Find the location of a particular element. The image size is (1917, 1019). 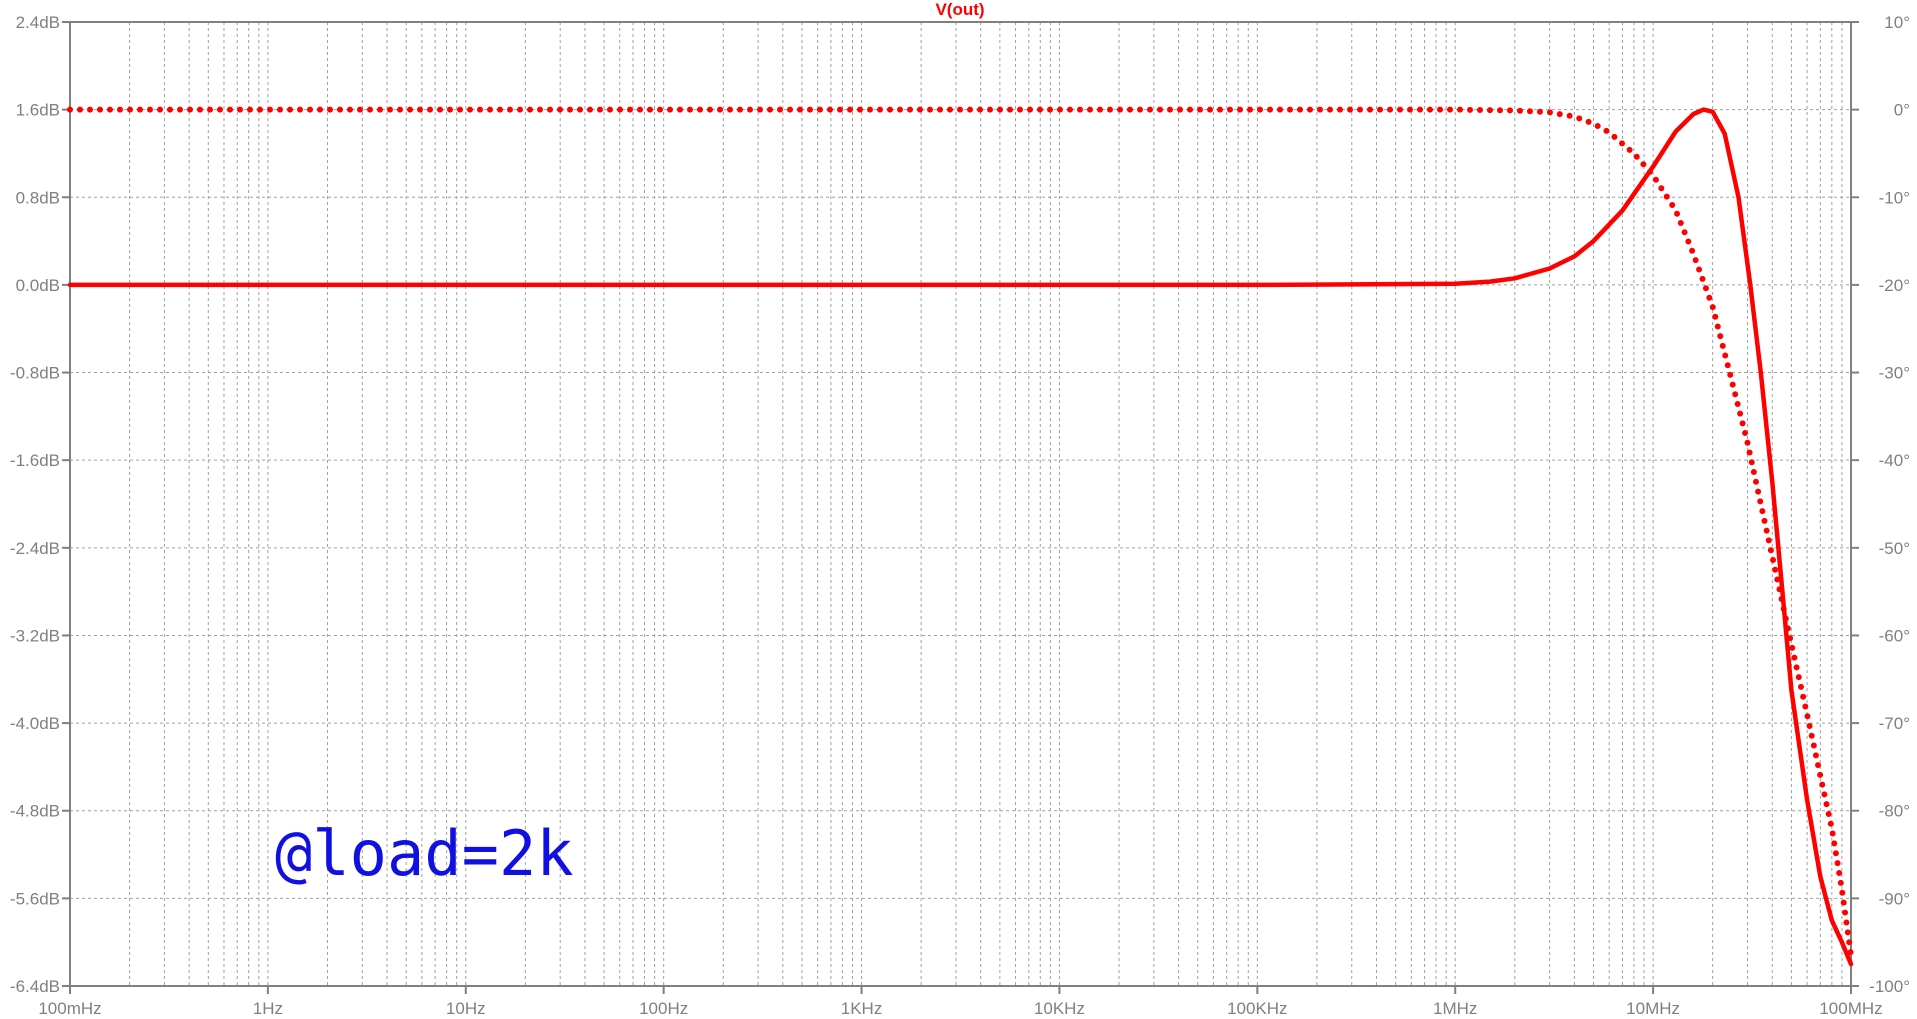

left-tick-label: -6.4dB is located at coordinates (35, 986).